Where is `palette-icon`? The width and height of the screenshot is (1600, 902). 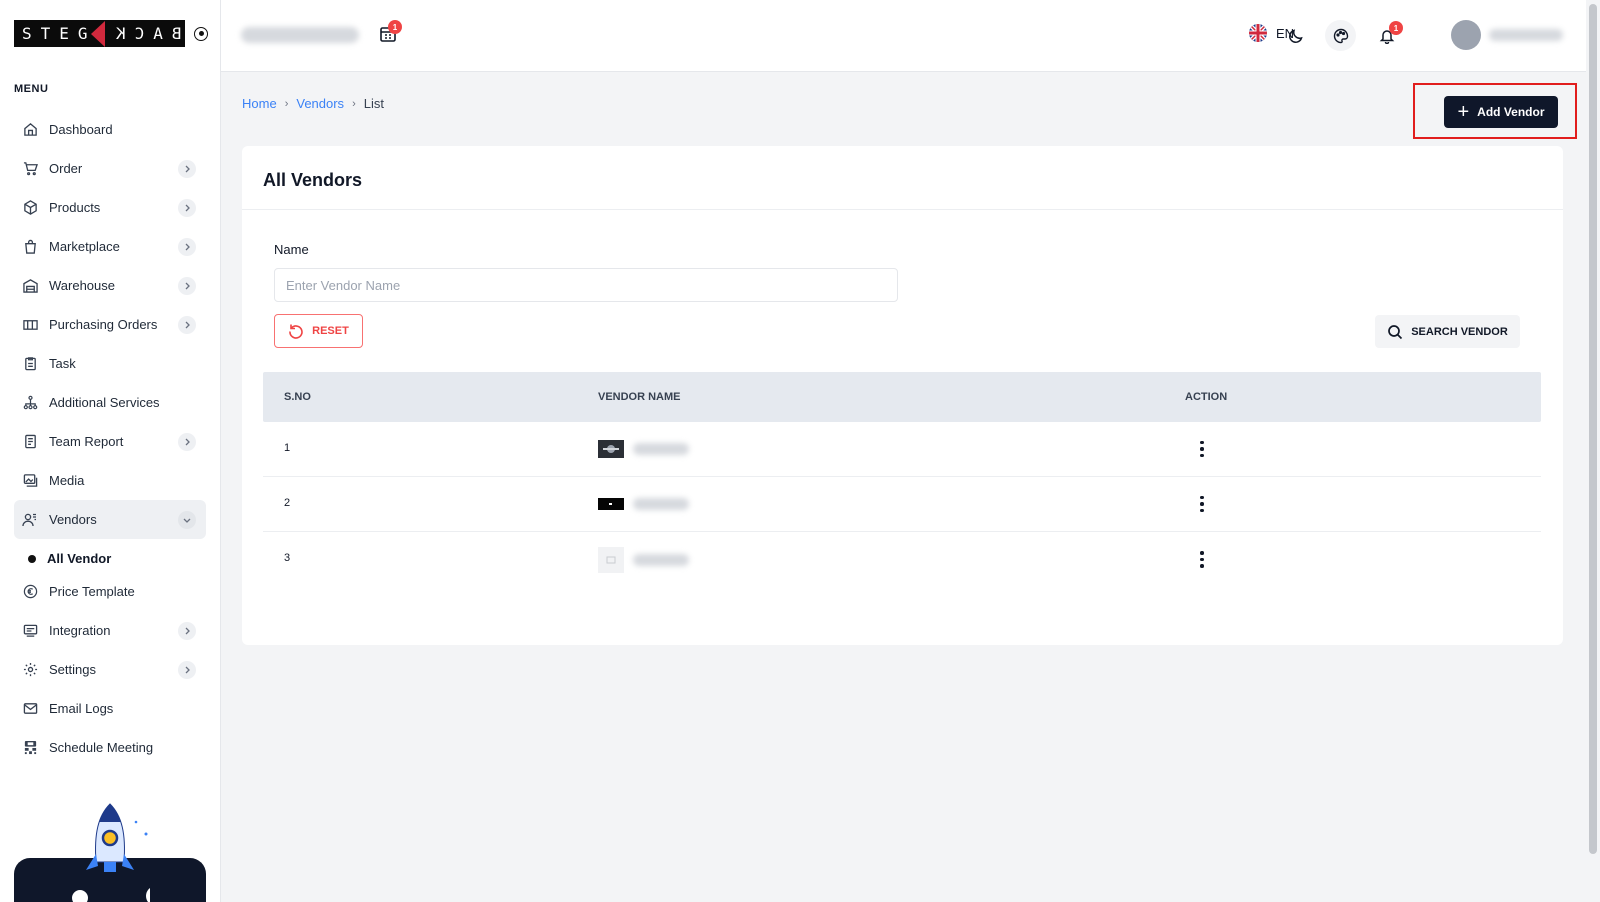 palette-icon is located at coordinates (1340, 35).